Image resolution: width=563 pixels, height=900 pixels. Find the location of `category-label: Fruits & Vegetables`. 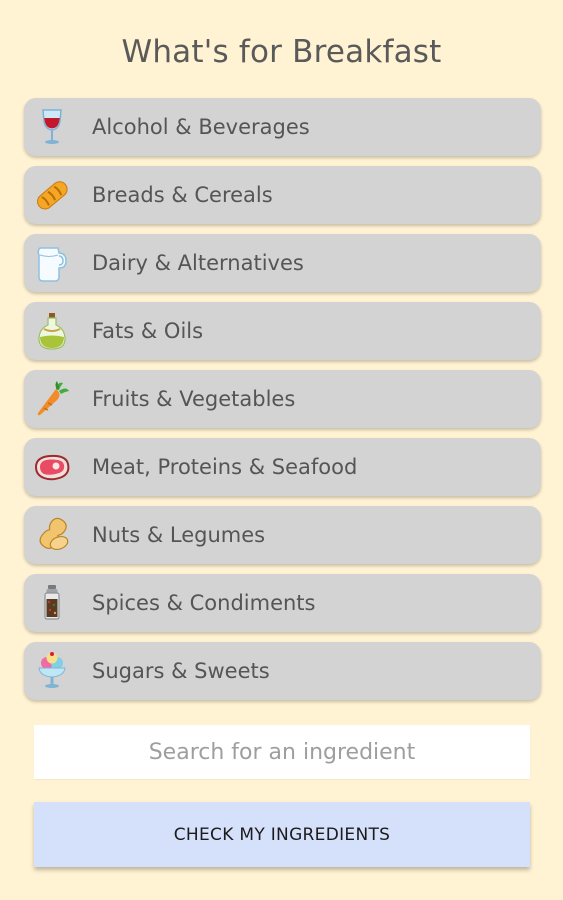

category-label: Fruits & Vegetables is located at coordinates (194, 399).